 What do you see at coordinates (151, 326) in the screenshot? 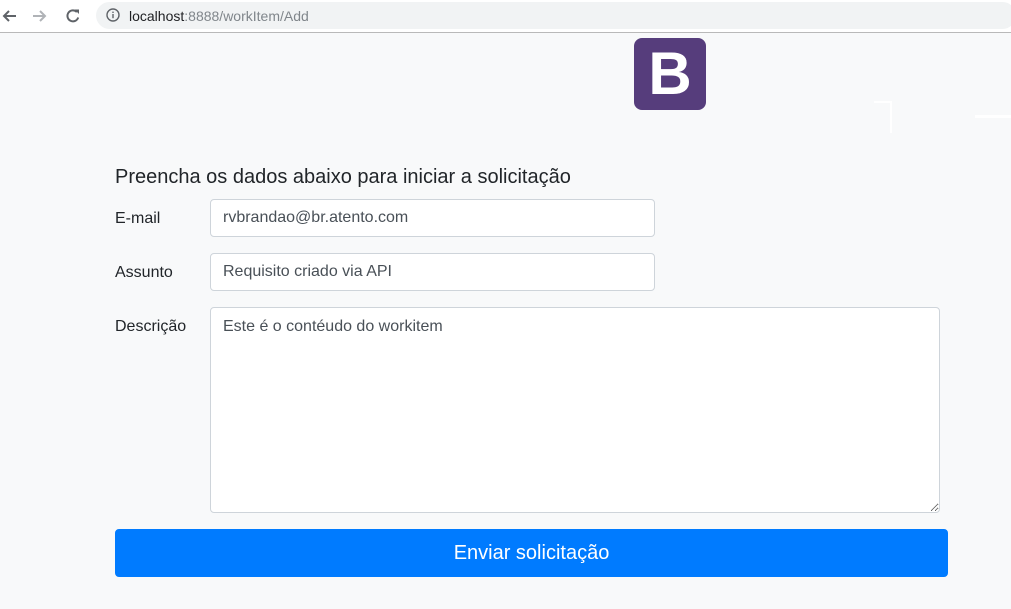
I see `description-label: Descrição` at bounding box center [151, 326].